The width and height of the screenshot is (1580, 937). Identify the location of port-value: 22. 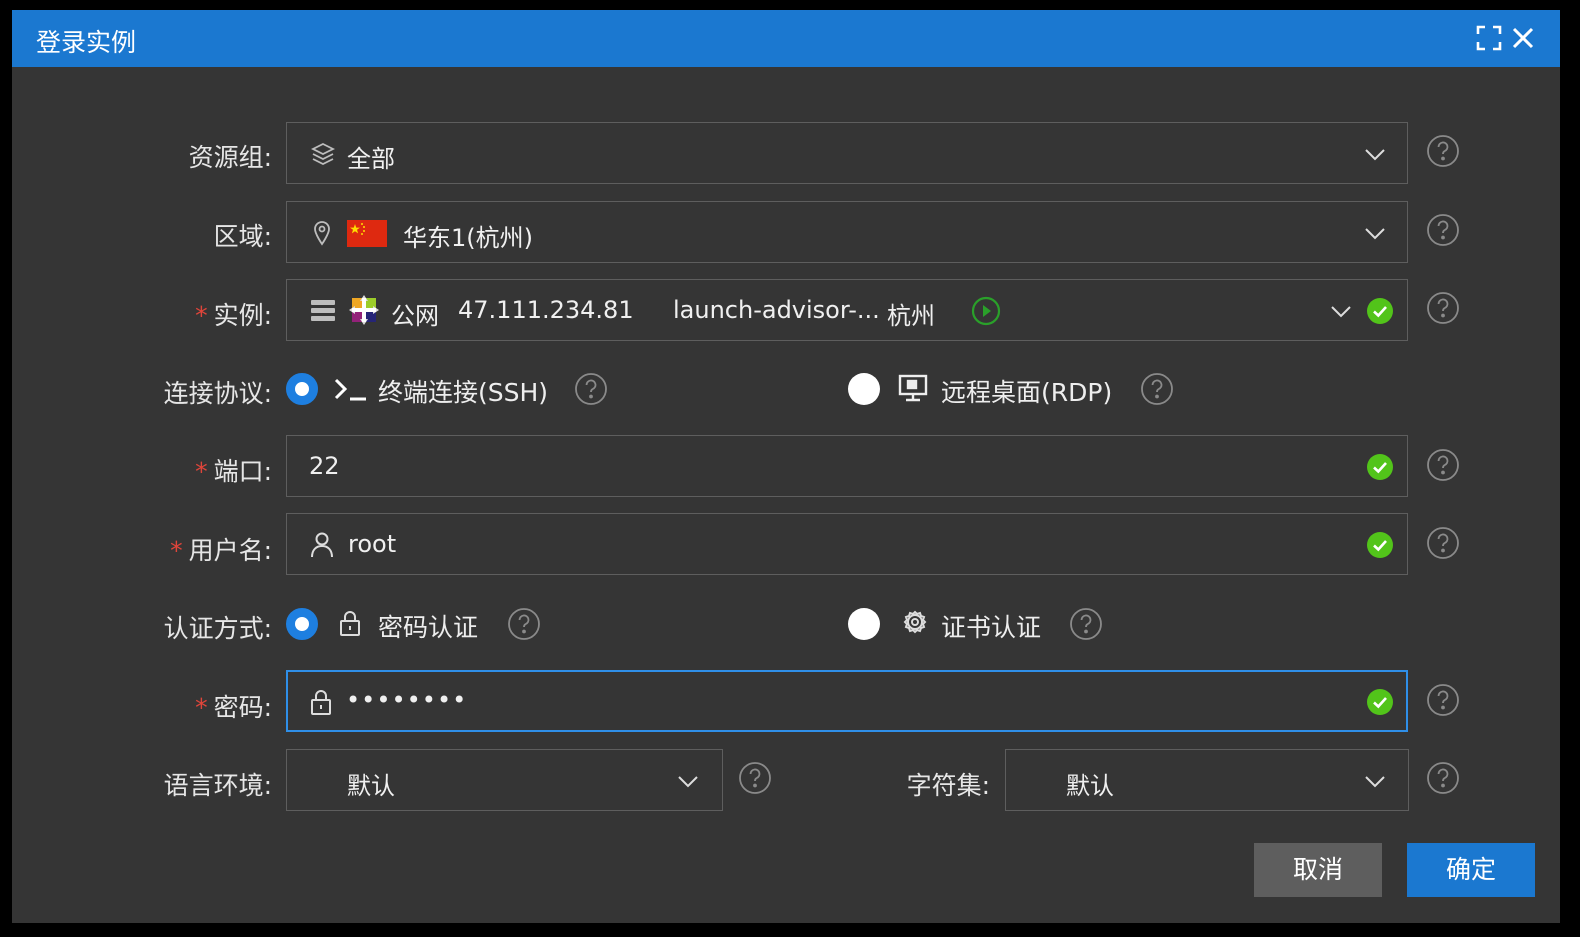
(324, 466).